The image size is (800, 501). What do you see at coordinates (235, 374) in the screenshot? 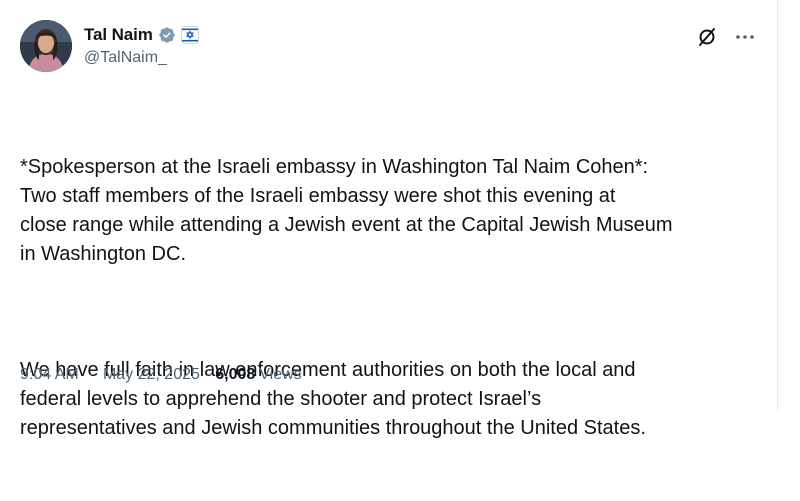
I see `views-count: 6,008` at bounding box center [235, 374].